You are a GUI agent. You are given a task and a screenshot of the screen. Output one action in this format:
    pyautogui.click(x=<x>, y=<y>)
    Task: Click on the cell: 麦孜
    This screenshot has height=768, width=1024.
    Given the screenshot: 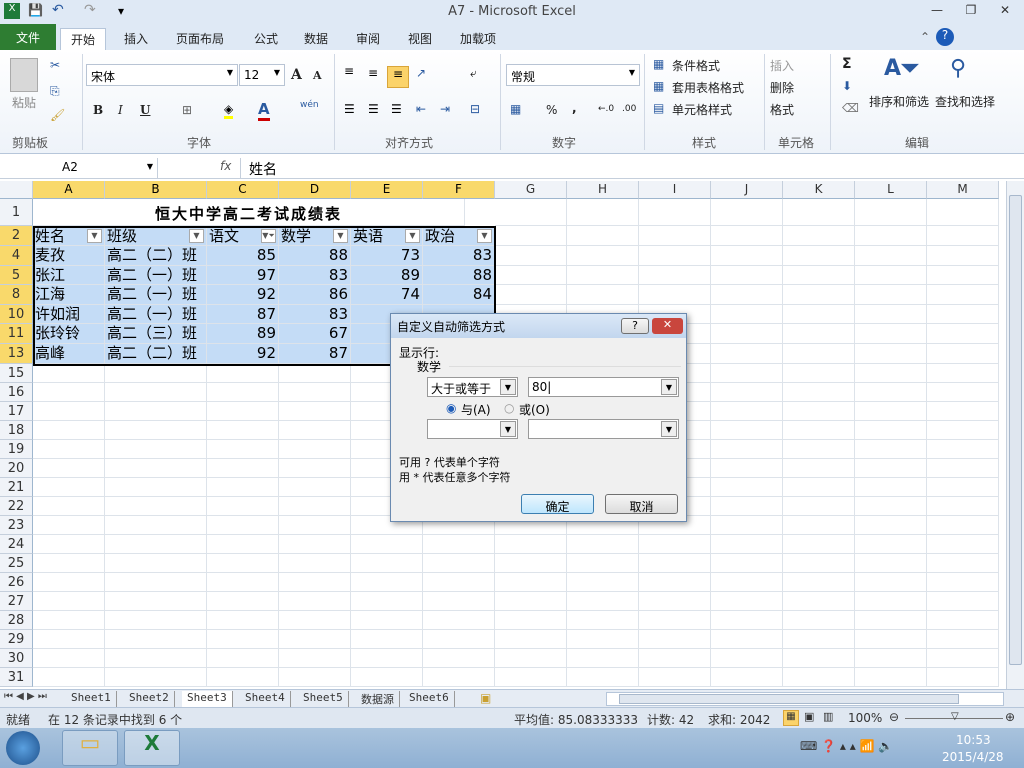 What is the action you would take?
    pyautogui.click(x=69, y=256)
    